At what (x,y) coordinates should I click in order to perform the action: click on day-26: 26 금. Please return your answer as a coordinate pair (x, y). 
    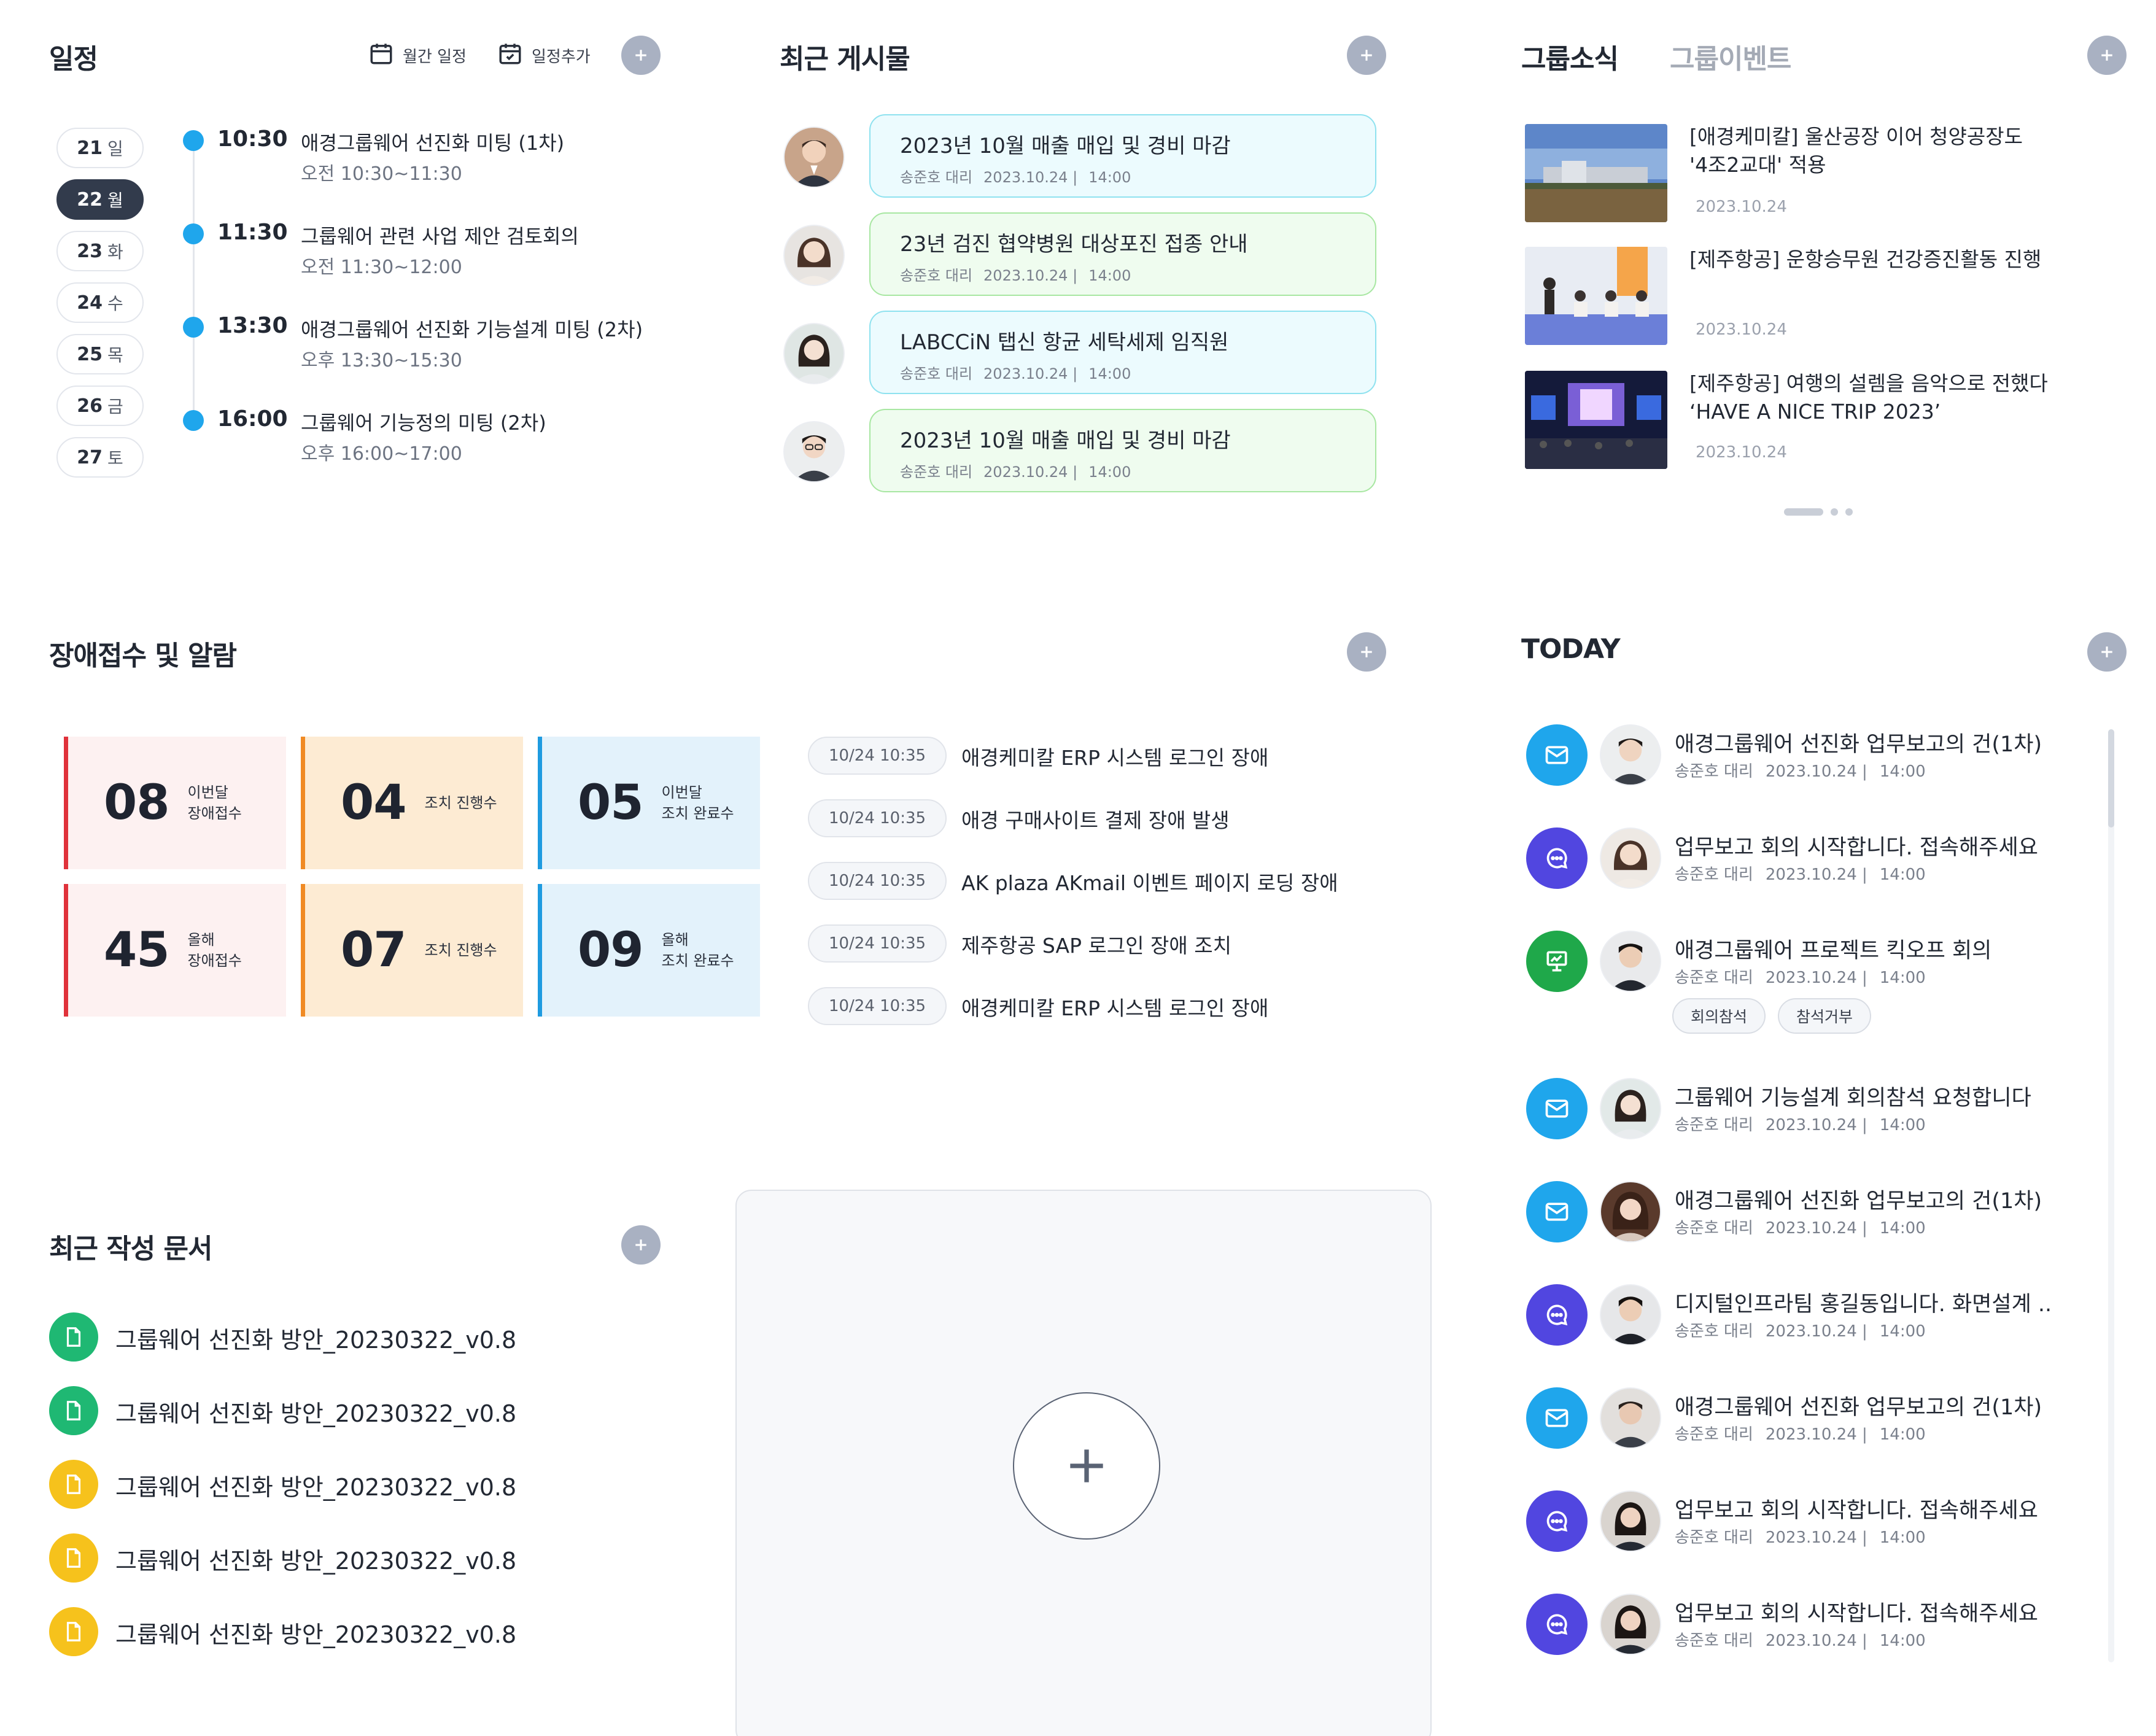
    Looking at the image, I should click on (100, 406).